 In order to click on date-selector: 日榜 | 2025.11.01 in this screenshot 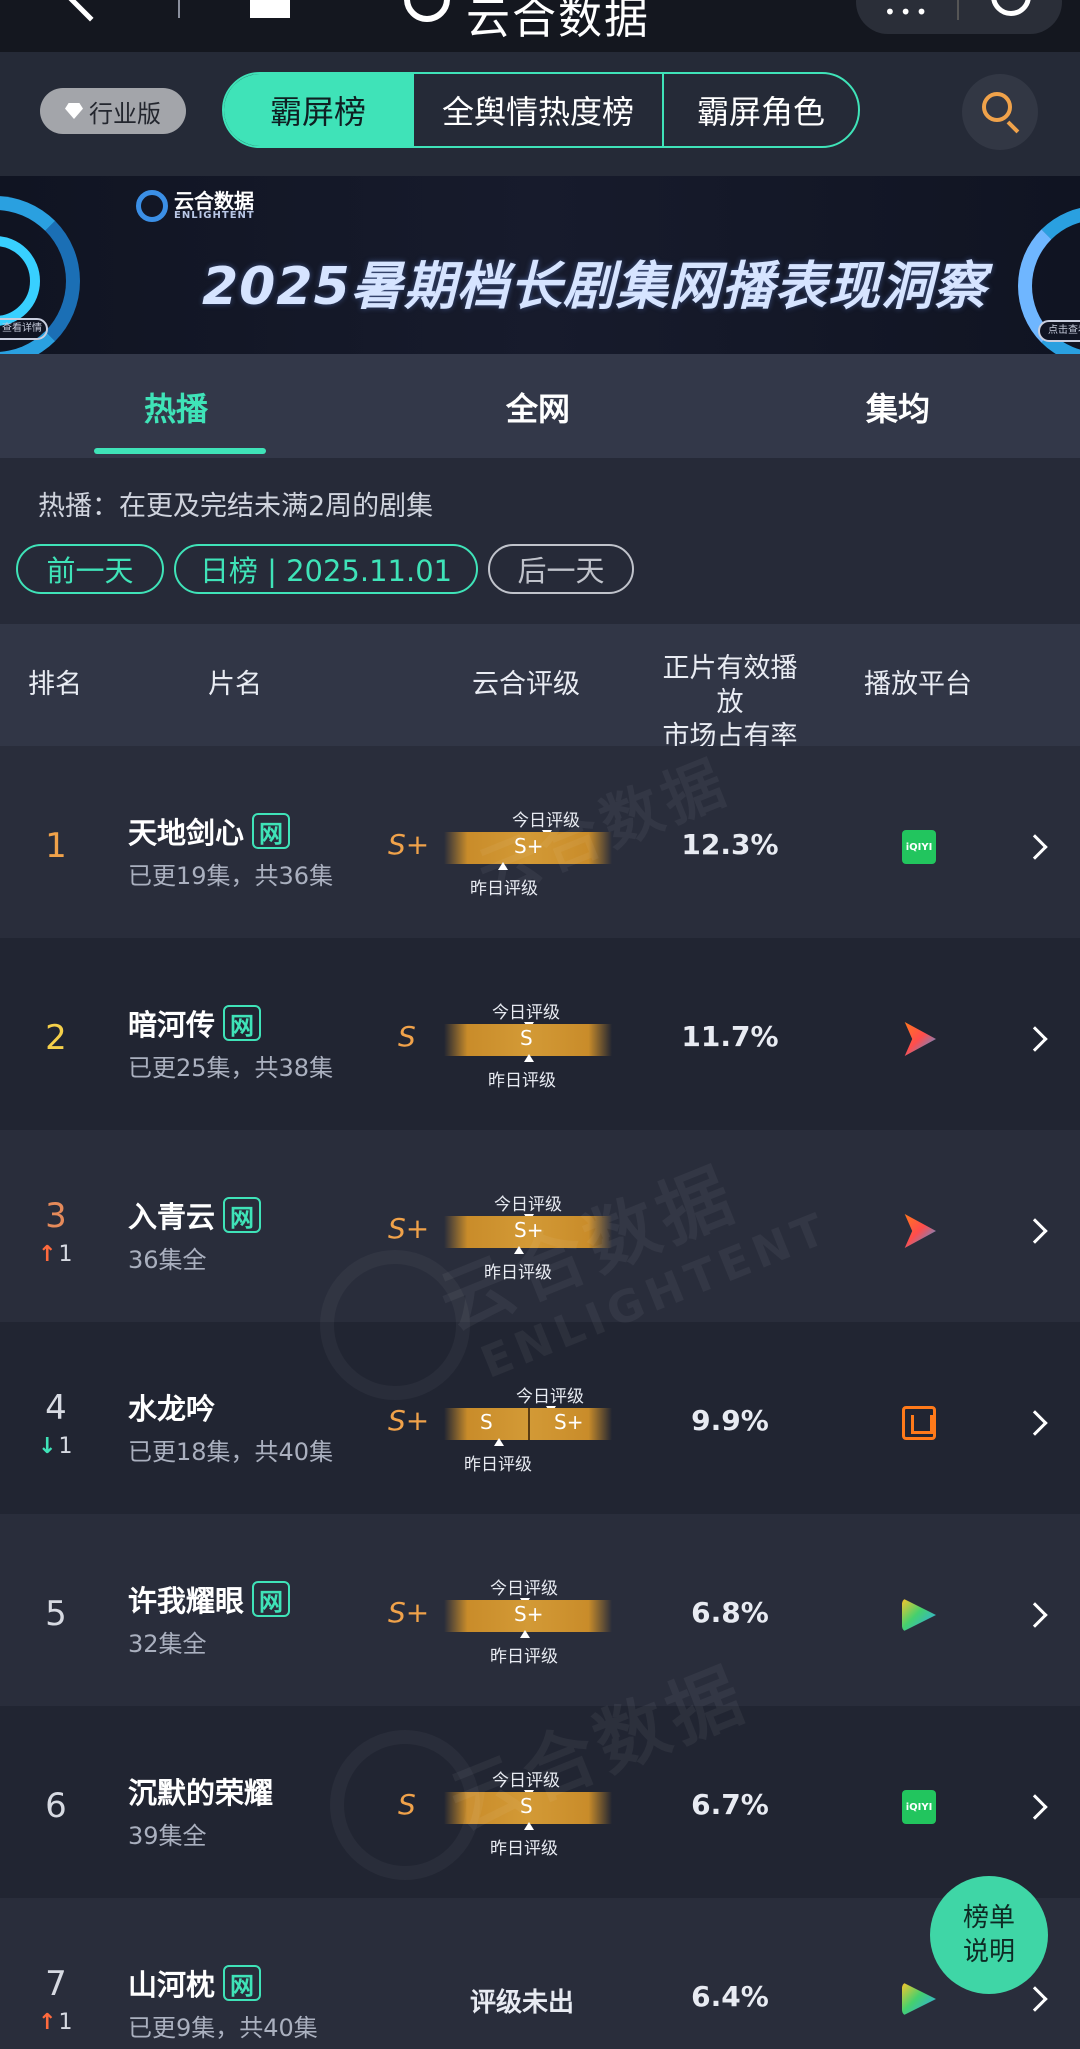, I will do `click(326, 569)`.